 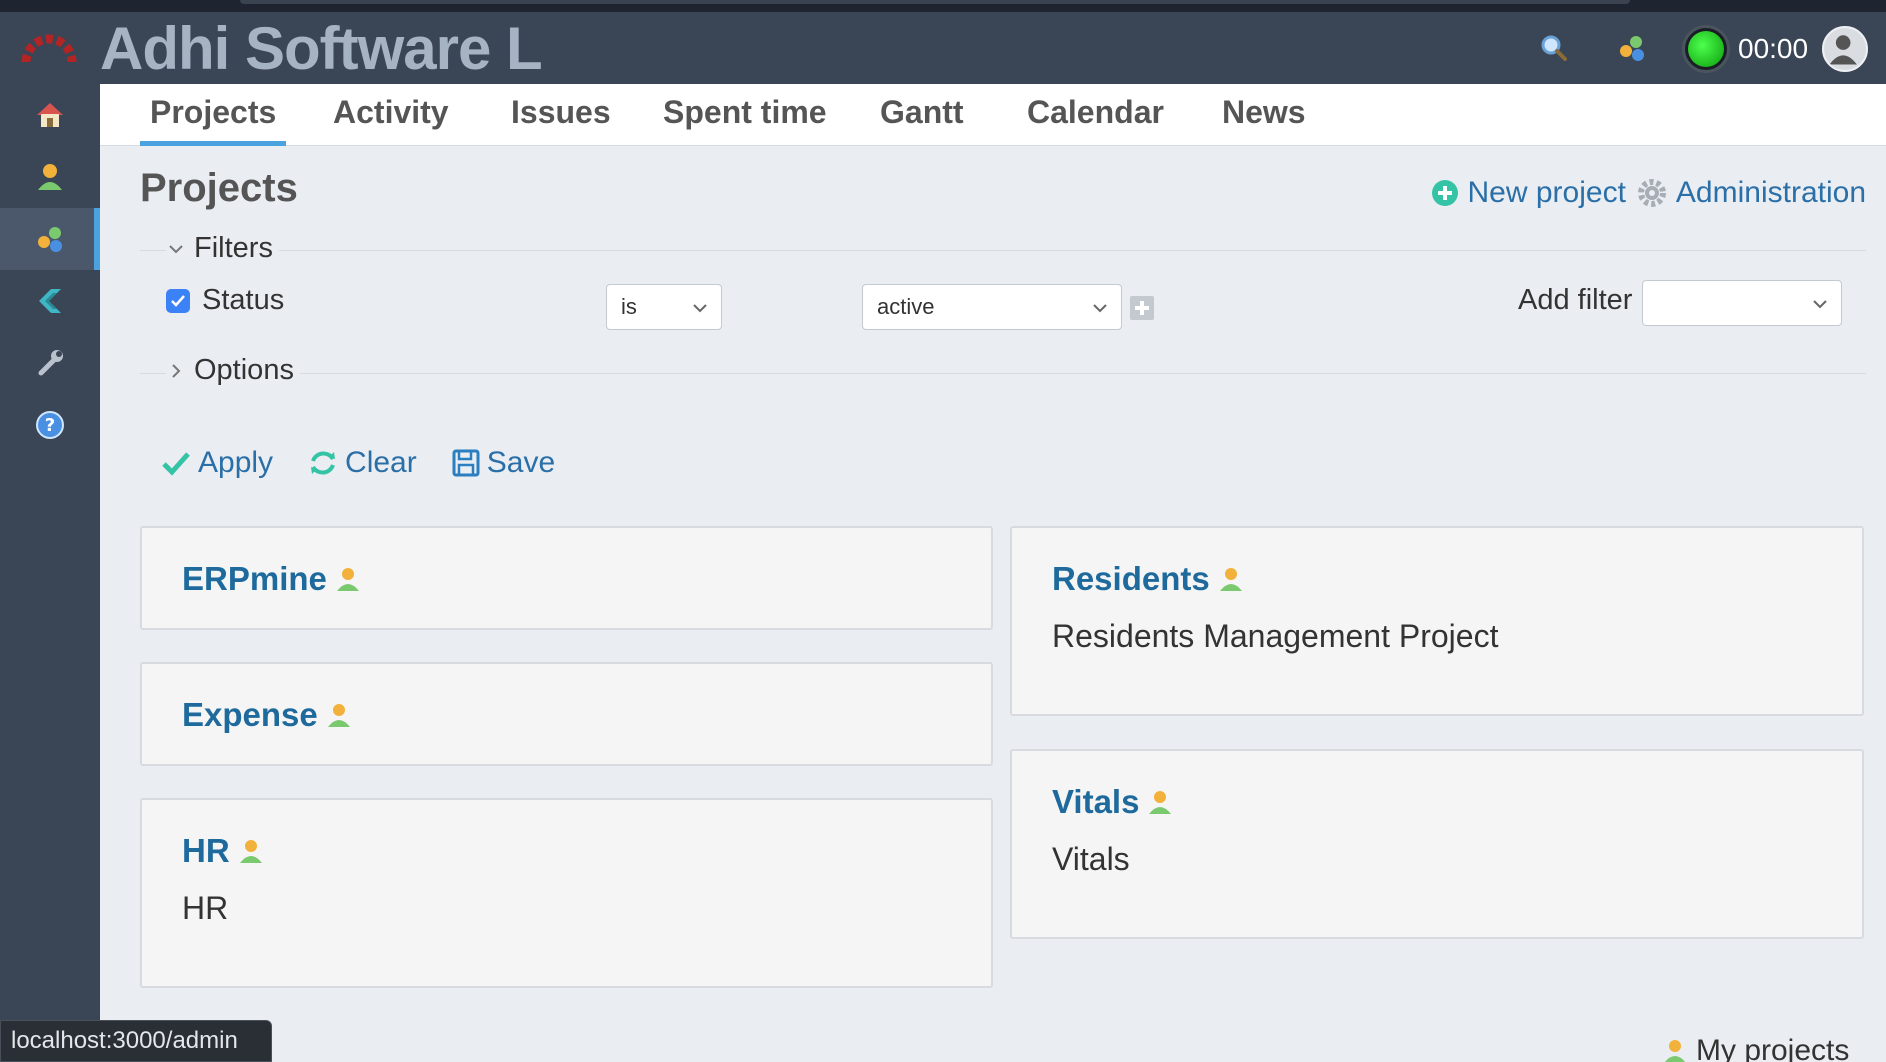 What do you see at coordinates (566, 578) in the screenshot?
I see `project-card: ERPmine` at bounding box center [566, 578].